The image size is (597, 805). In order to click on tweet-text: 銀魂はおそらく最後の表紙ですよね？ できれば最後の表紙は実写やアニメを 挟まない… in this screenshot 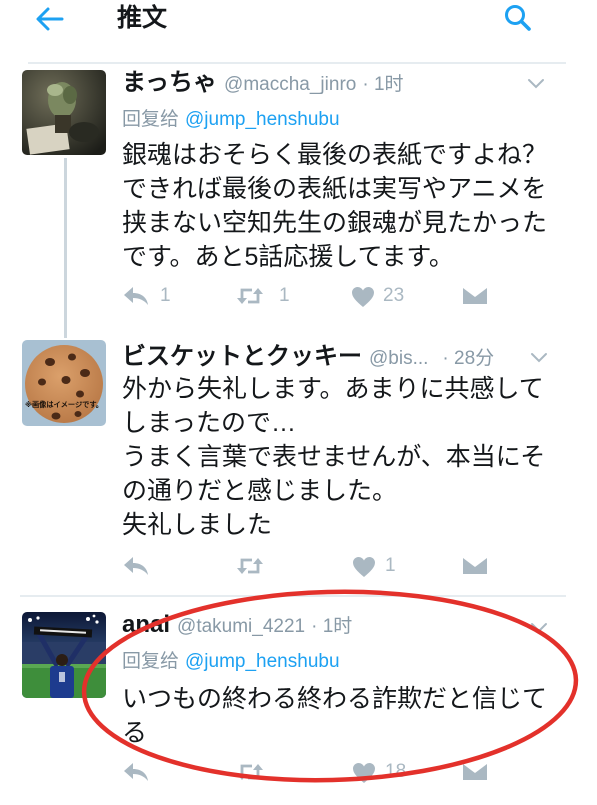, I will do `click(352, 206)`.